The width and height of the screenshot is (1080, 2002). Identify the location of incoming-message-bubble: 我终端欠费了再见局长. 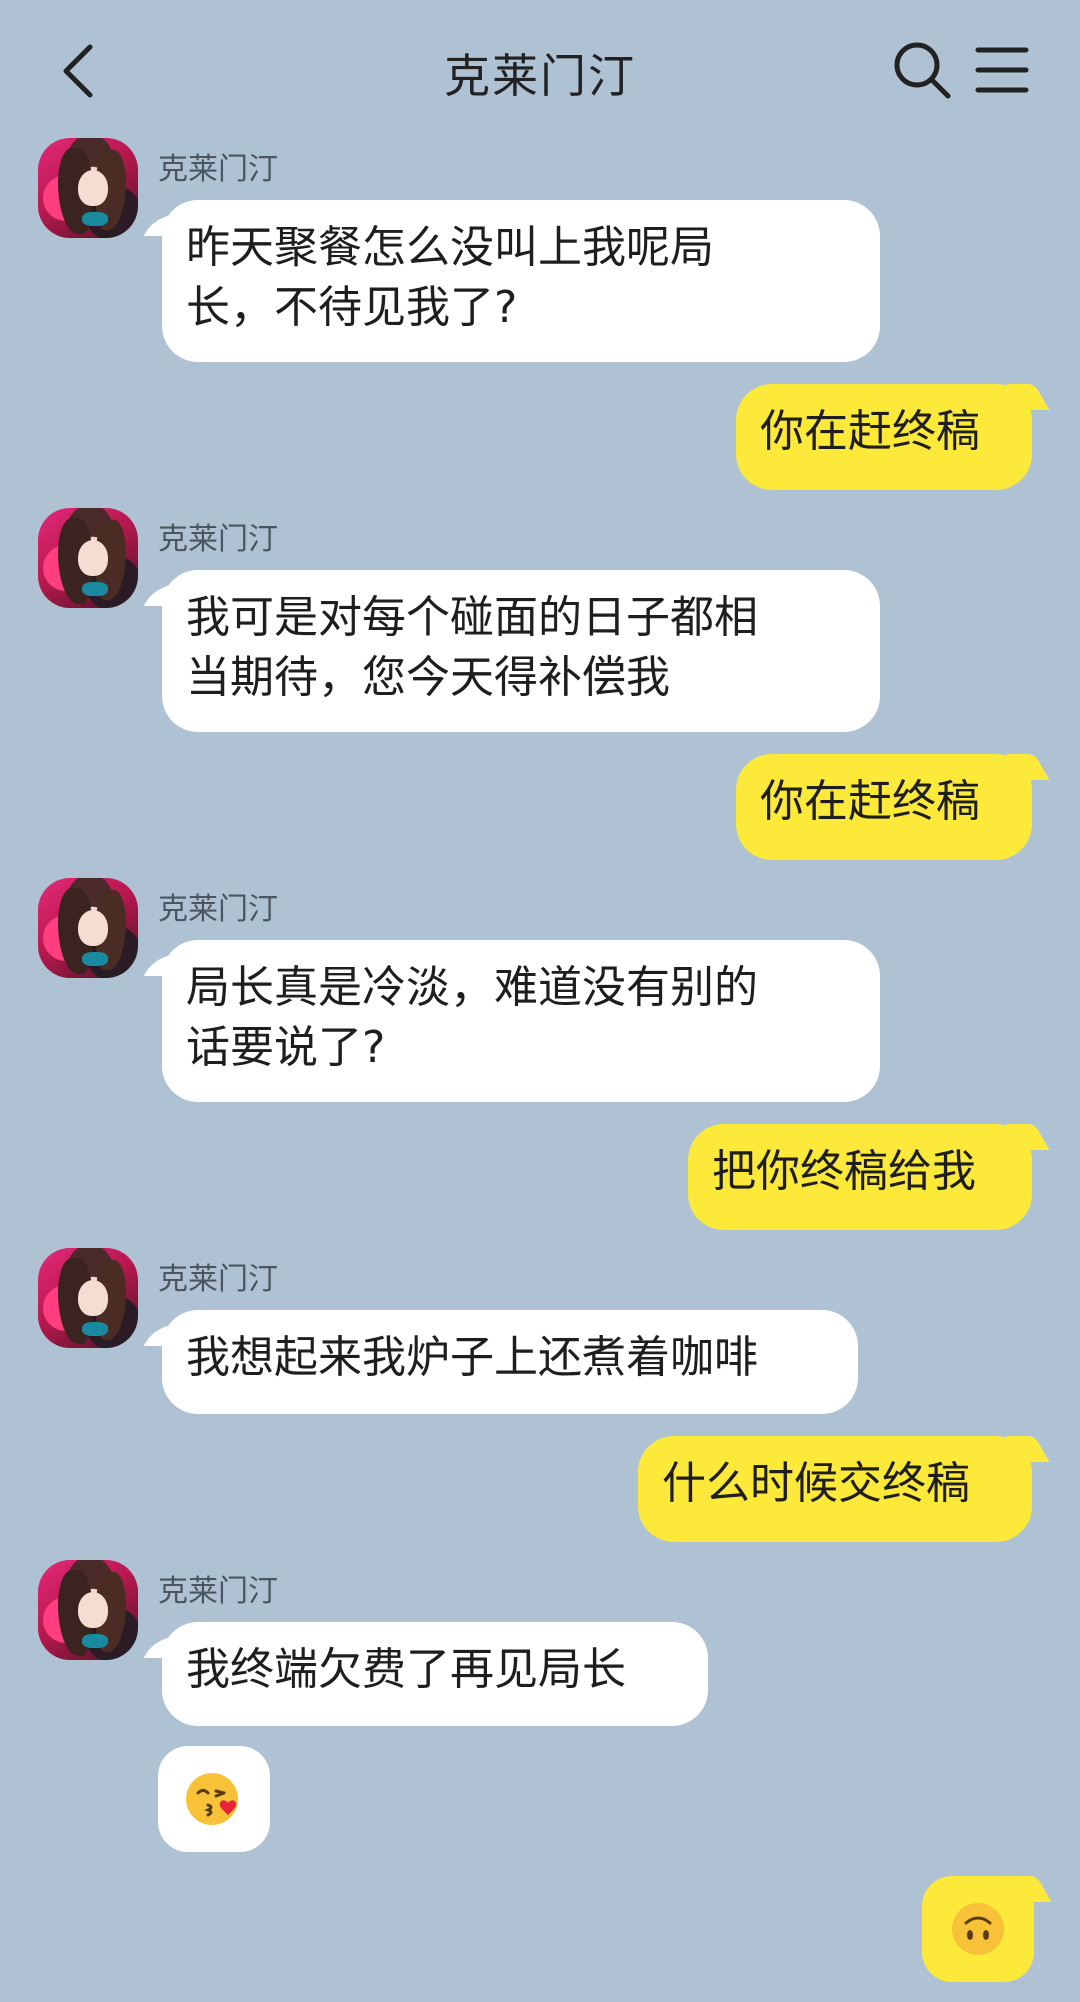
(435, 1674).